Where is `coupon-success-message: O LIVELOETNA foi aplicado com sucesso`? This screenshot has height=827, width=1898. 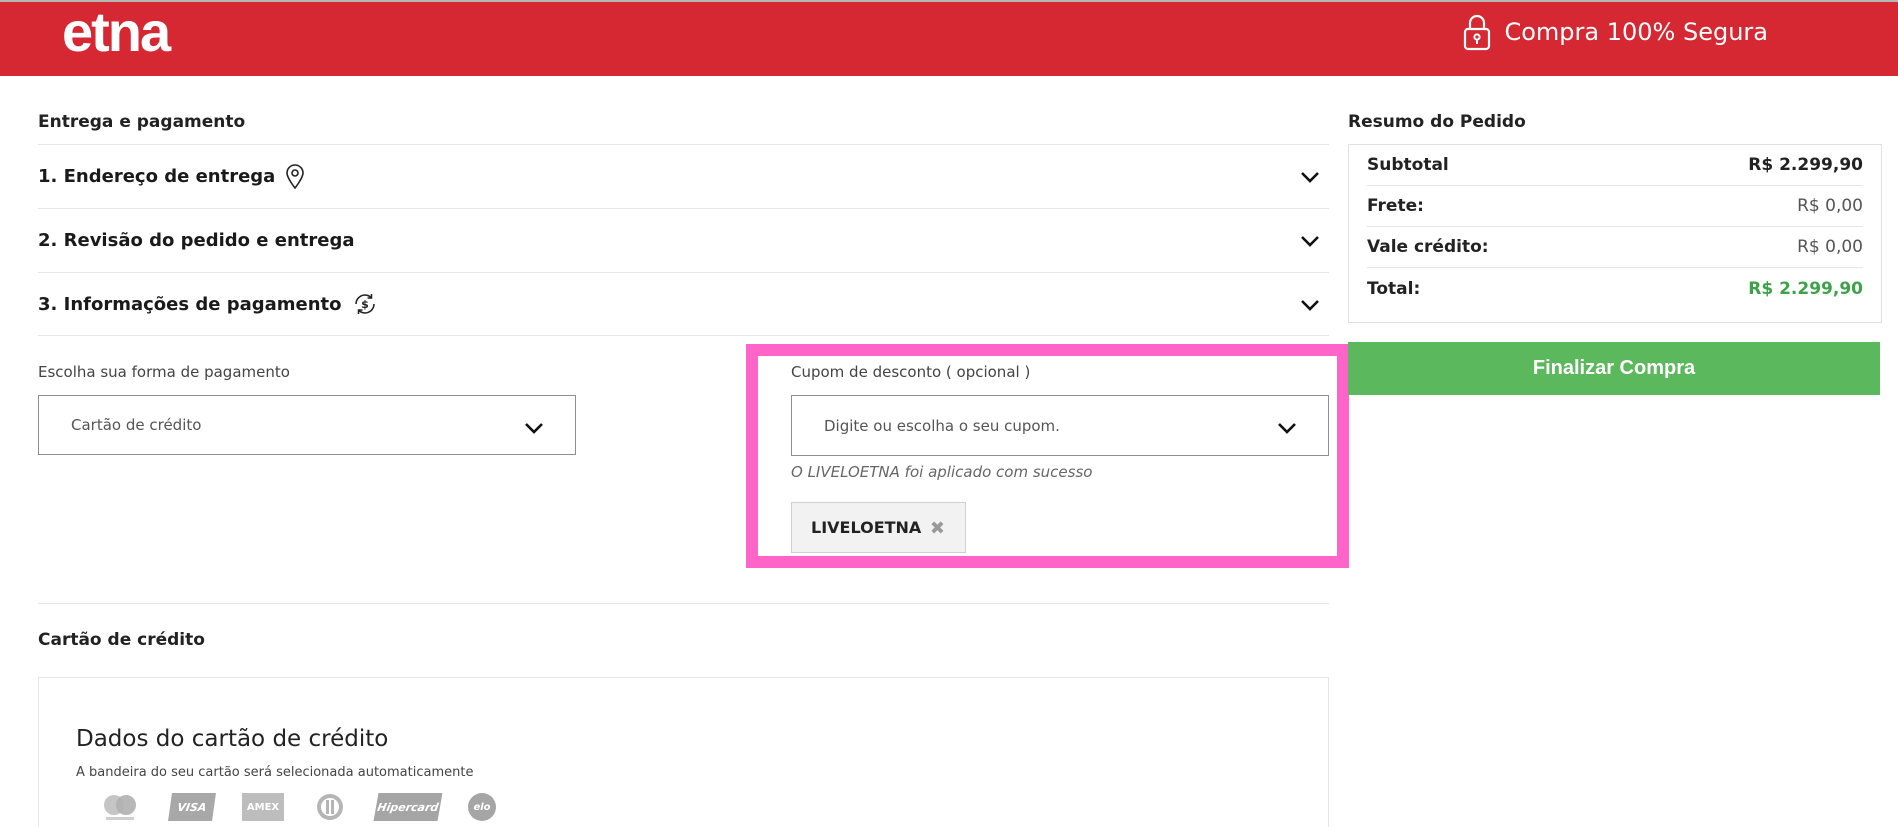
coupon-success-message: O LIVELOETNA foi aplicado com sucesso is located at coordinates (942, 472).